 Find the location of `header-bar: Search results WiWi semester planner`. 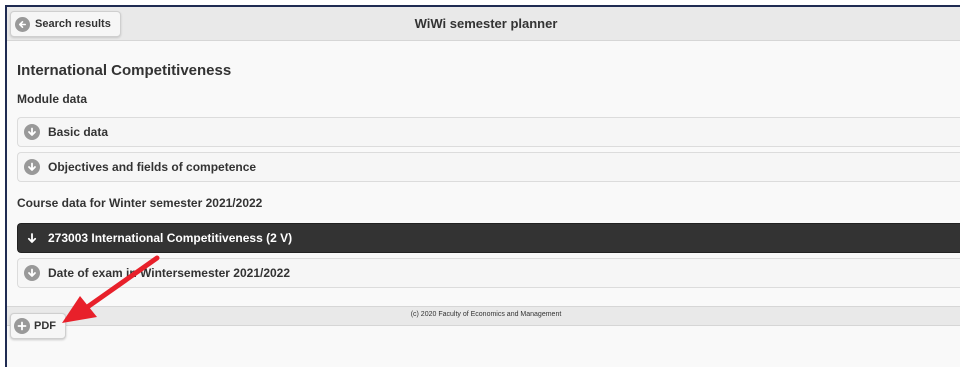

header-bar: Search results WiWi semester planner is located at coordinates (483, 24).